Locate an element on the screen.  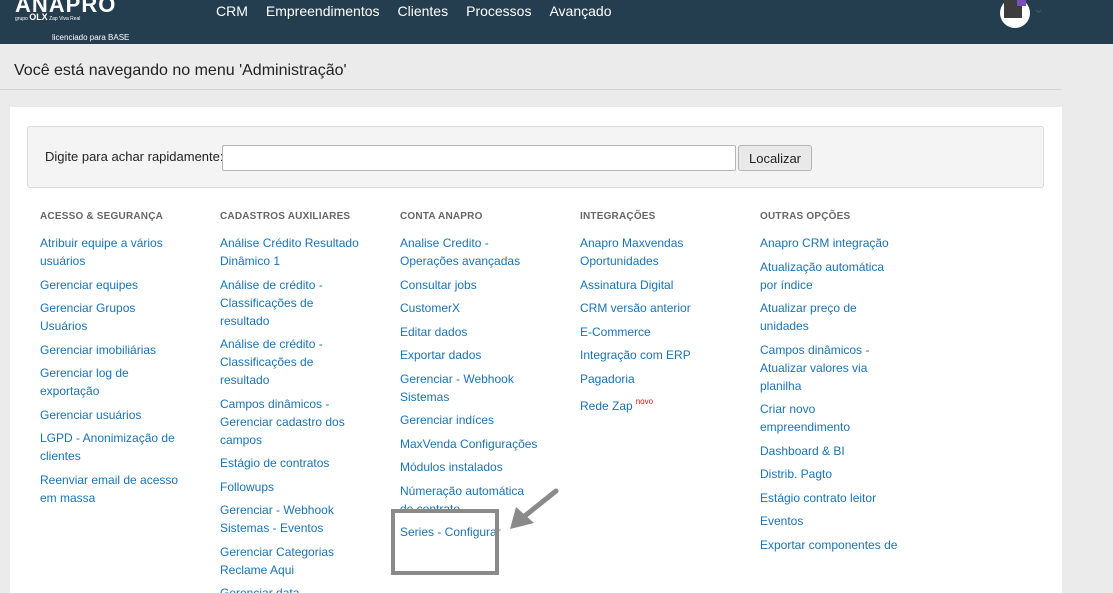
nav-empreendimentos: Empreendimentos is located at coordinates (323, 11).